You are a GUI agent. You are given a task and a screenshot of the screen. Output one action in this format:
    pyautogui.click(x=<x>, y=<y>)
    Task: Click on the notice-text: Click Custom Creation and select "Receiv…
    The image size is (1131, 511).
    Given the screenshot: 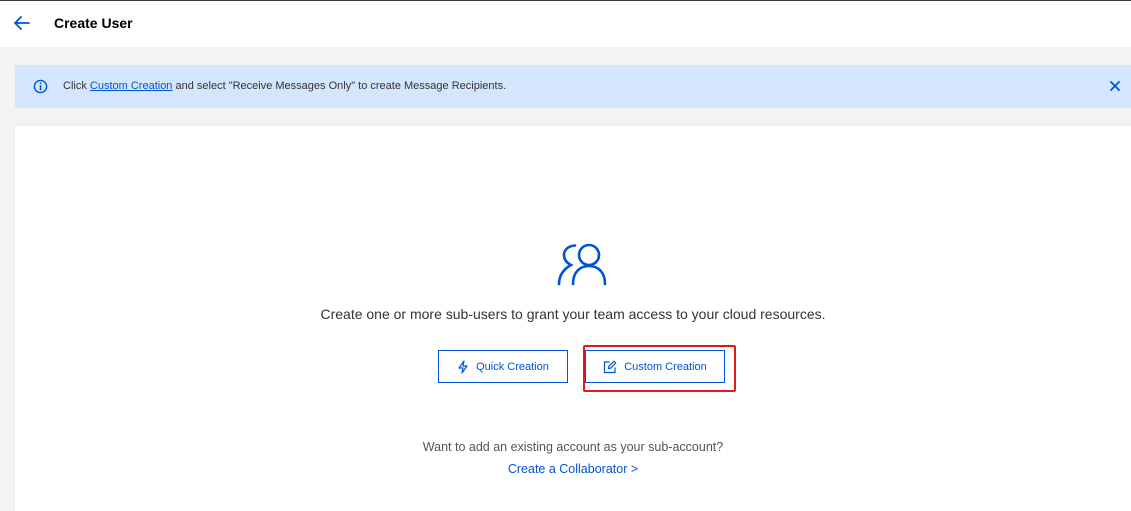 What is the action you would take?
    pyautogui.click(x=284, y=86)
    